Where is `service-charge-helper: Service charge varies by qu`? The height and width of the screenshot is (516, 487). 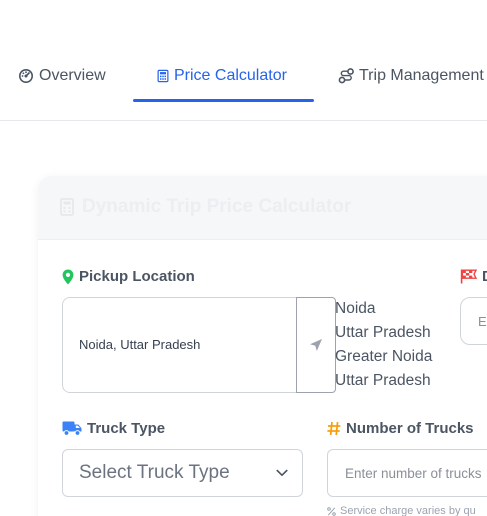 service-charge-helper: Service charge varies by qu is located at coordinates (401, 510).